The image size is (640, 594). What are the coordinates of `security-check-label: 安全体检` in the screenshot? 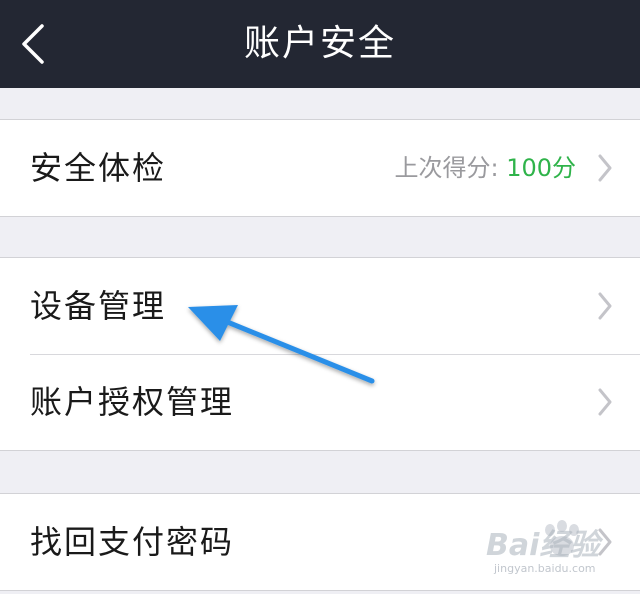 It's located at (98, 168).